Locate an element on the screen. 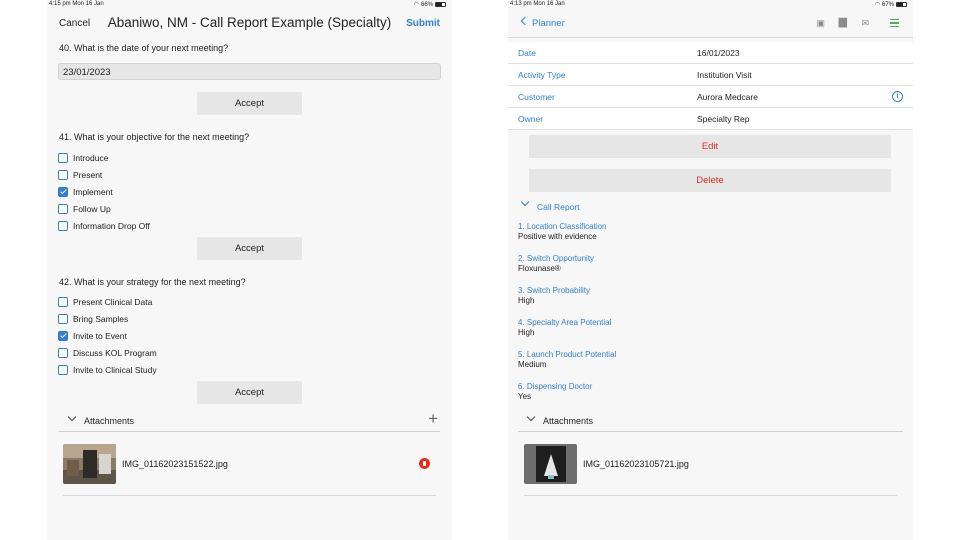  chevron-left-icon is located at coordinates (525, 21).